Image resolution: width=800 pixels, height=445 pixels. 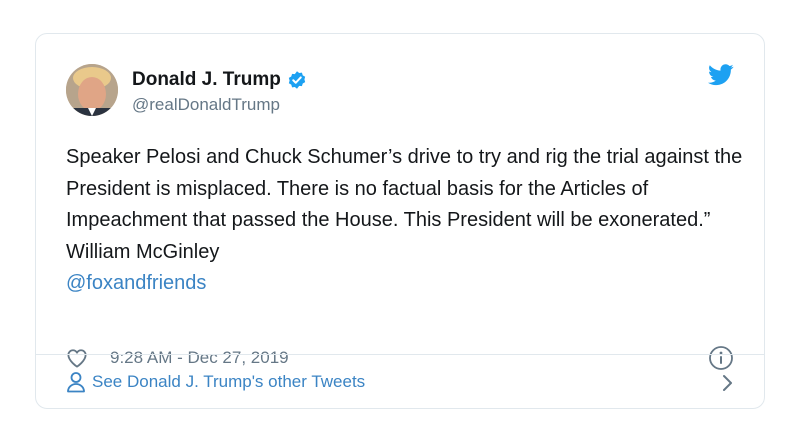 I want to click on person-icon, so click(x=76, y=382).